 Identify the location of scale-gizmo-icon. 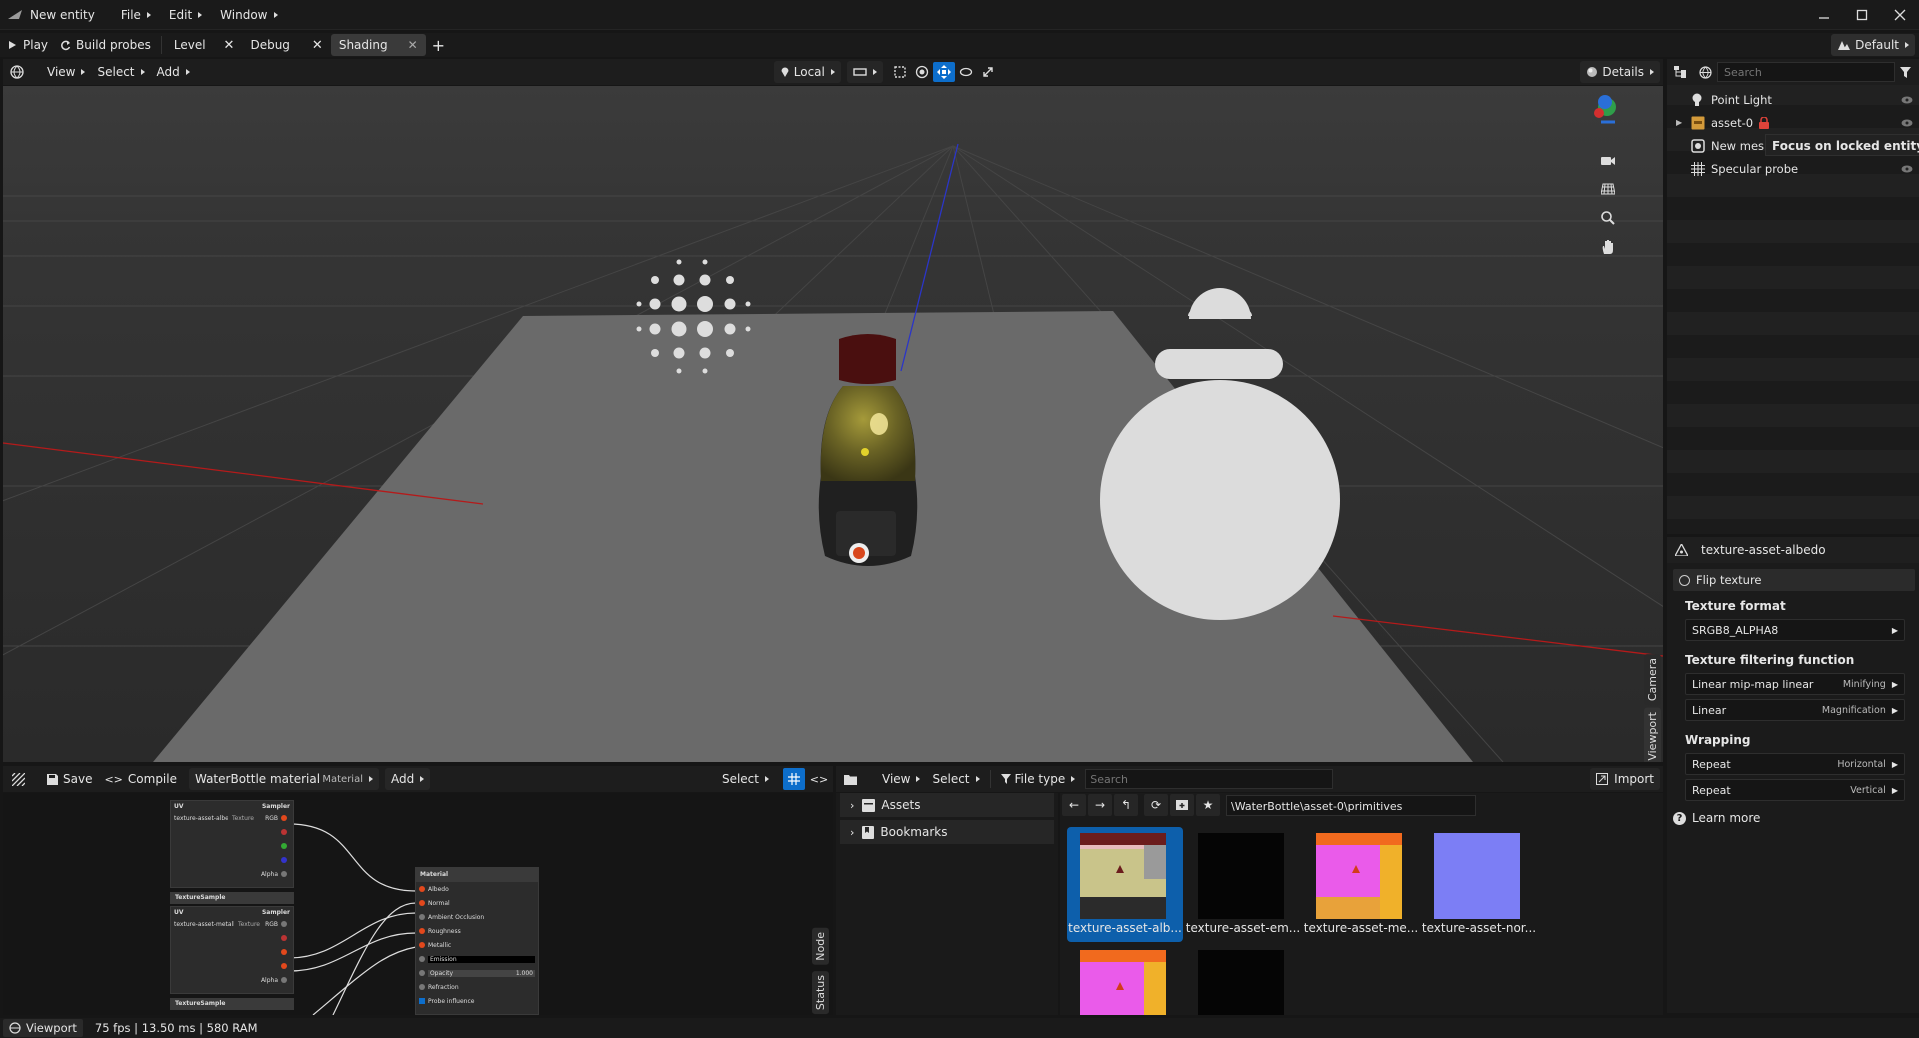
(988, 72).